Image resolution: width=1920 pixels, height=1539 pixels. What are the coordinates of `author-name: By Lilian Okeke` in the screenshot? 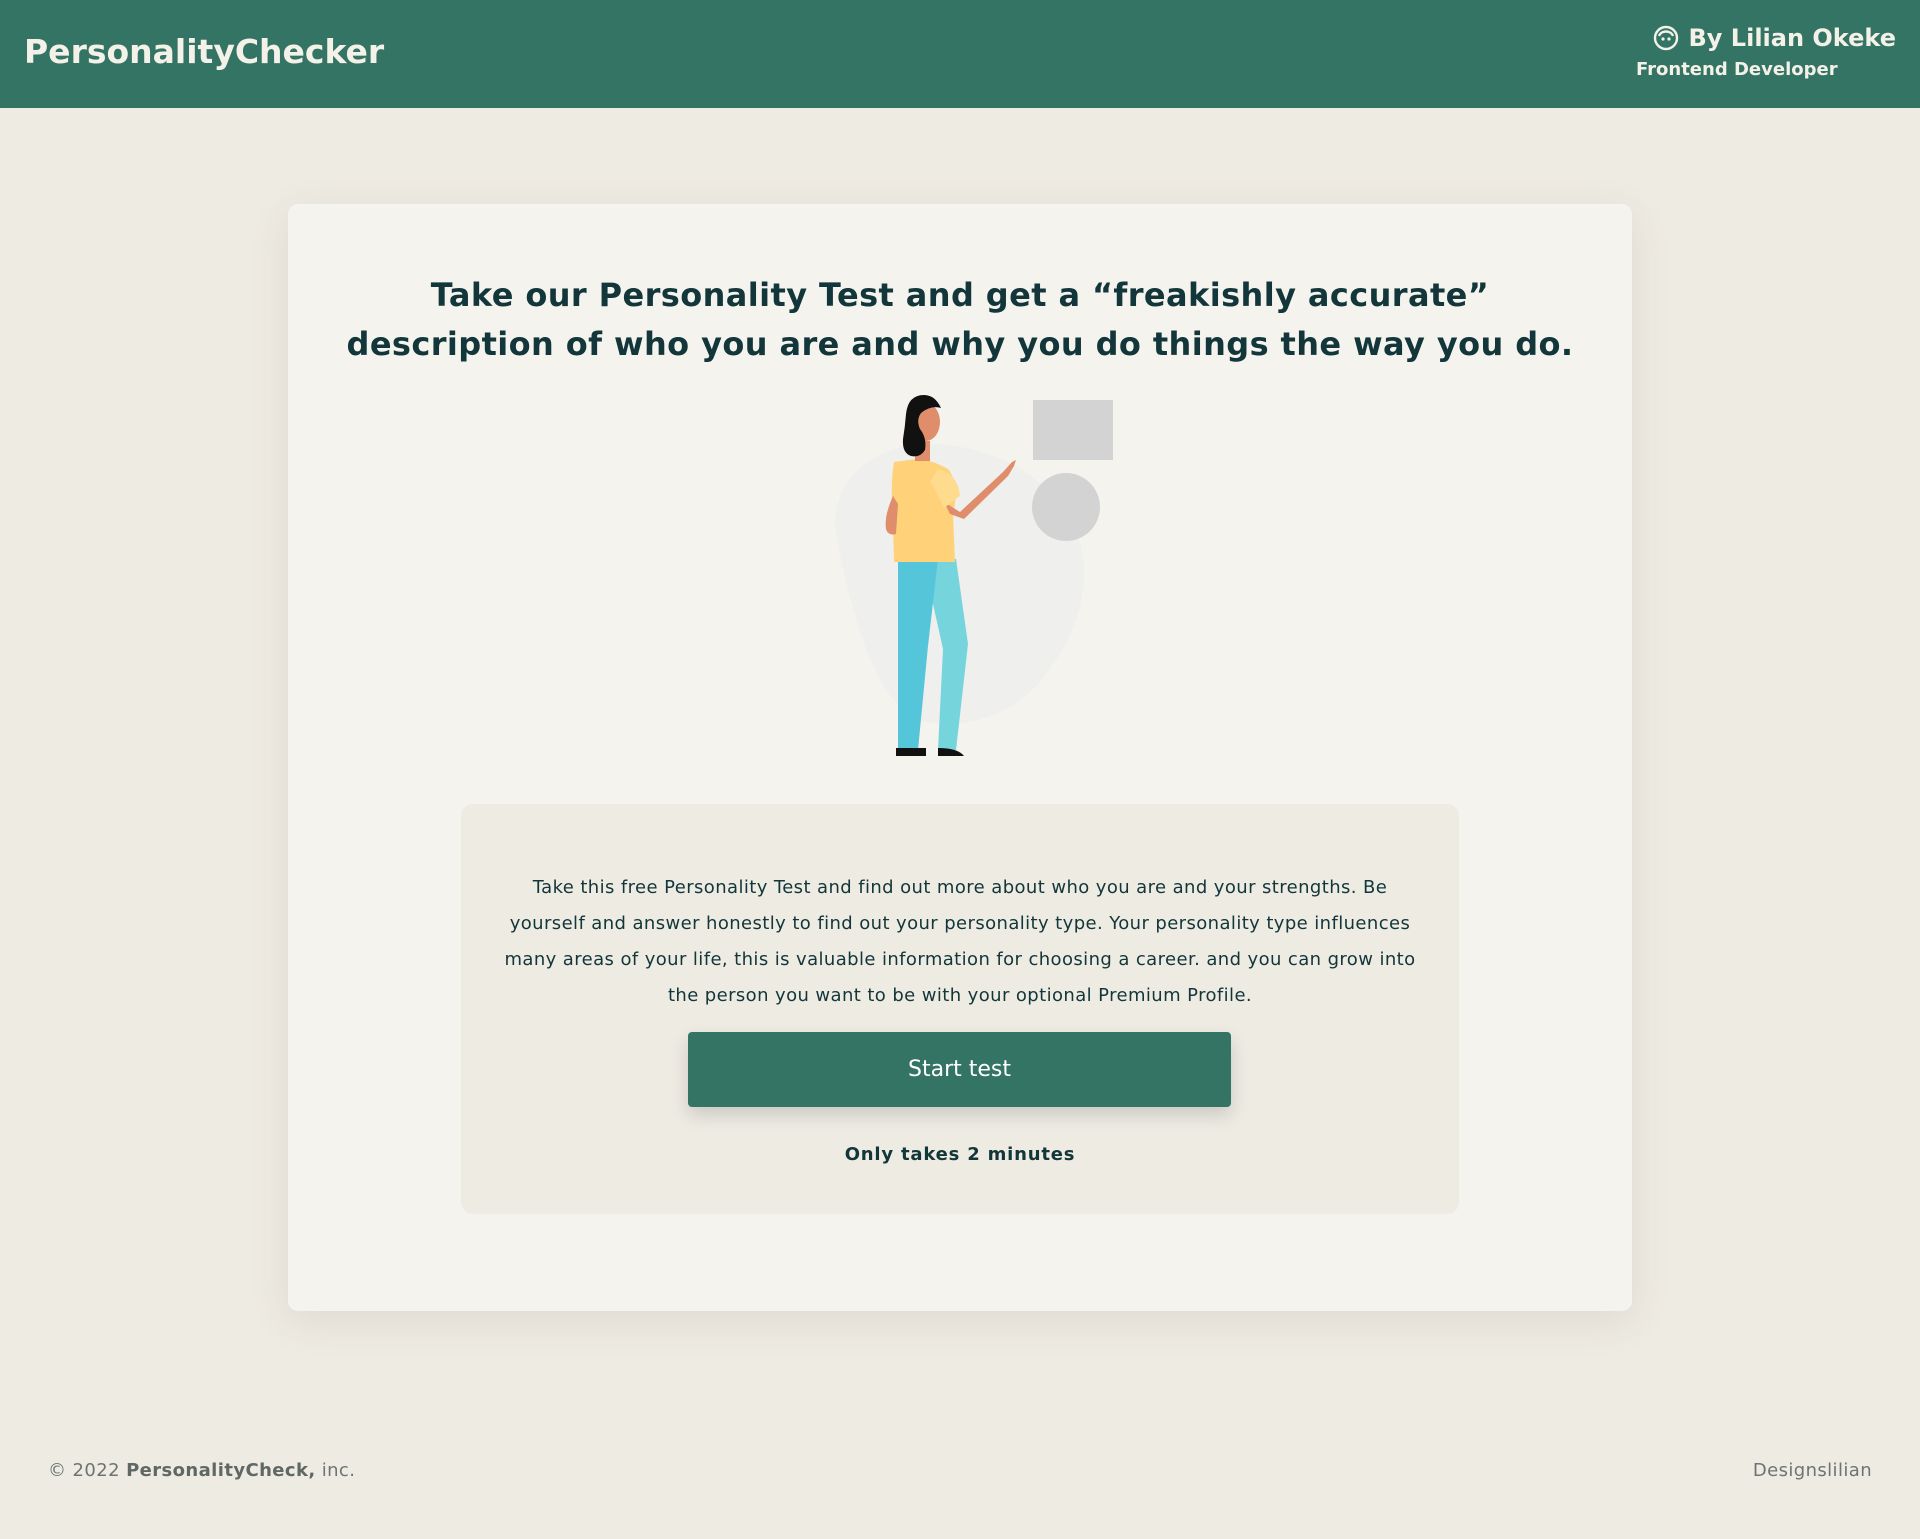 It's located at (1792, 38).